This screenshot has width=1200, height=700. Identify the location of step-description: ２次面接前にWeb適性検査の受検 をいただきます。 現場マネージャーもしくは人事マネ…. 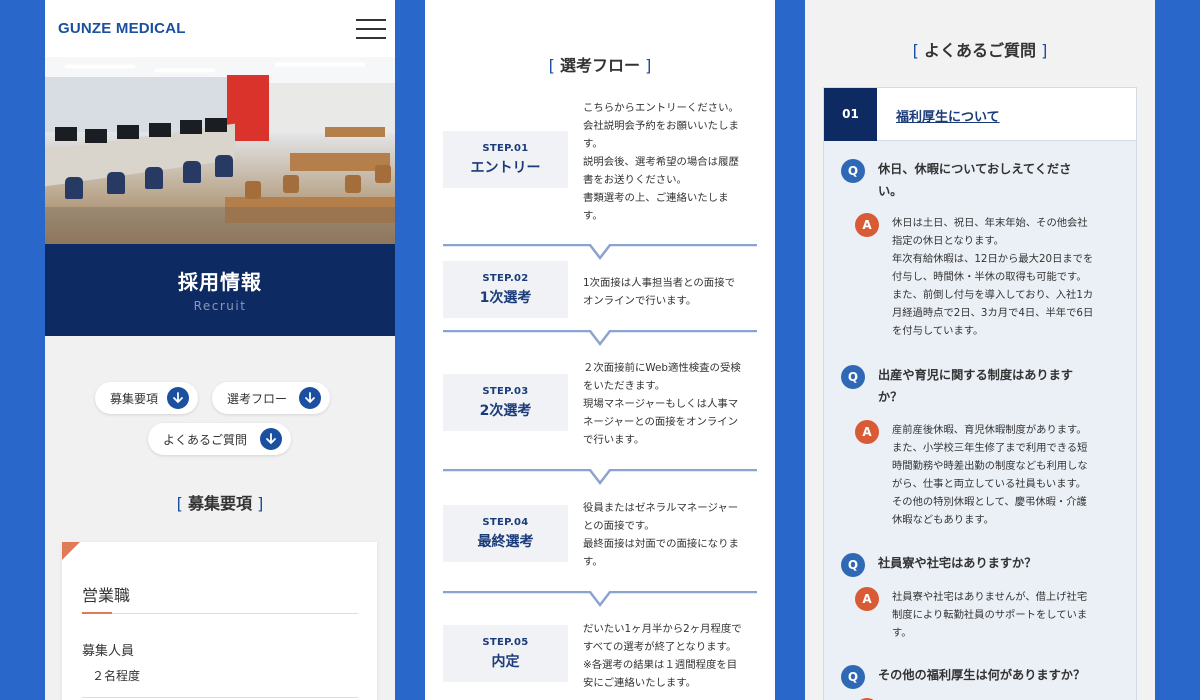
(662, 404).